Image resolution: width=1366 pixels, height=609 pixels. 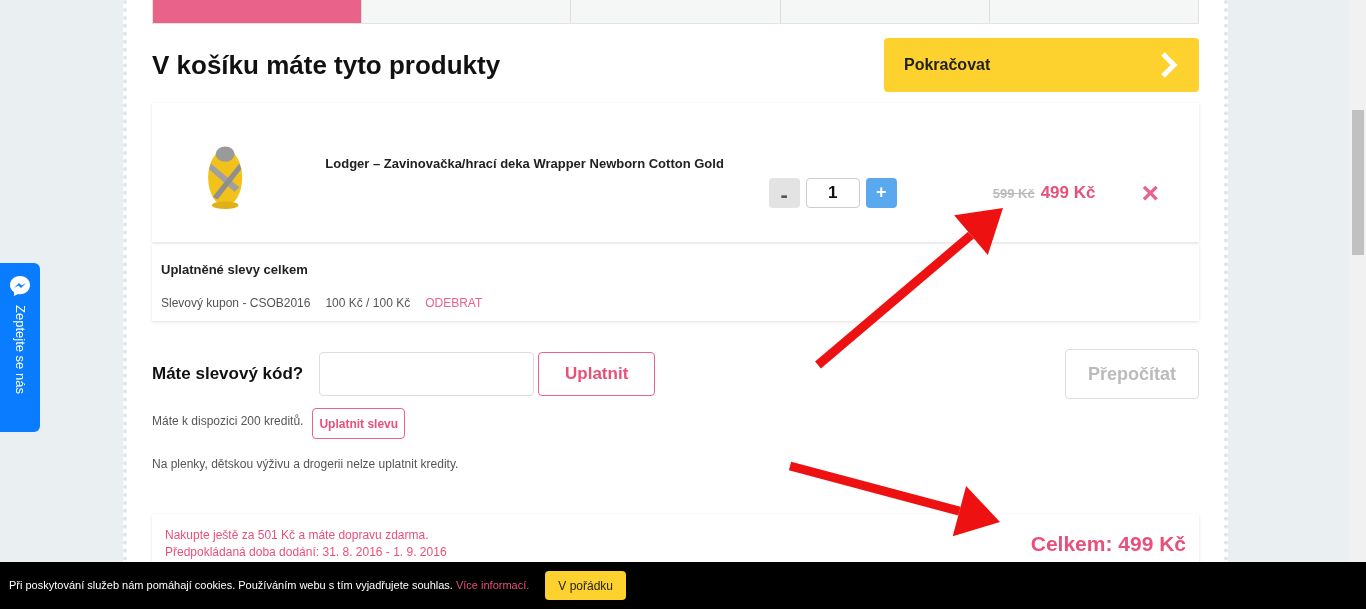 What do you see at coordinates (306, 464) in the screenshot?
I see `credits-note: Na plenky, dětskou výživu a drogerii nelze uplatnit kredity.` at bounding box center [306, 464].